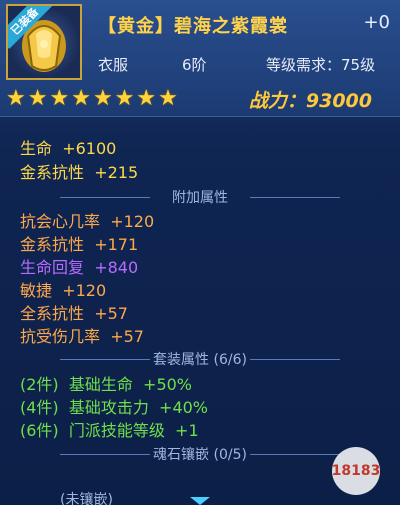  Describe the element at coordinates (44, 42) in the screenshot. I see `item-icon-frame: 已装备` at that location.